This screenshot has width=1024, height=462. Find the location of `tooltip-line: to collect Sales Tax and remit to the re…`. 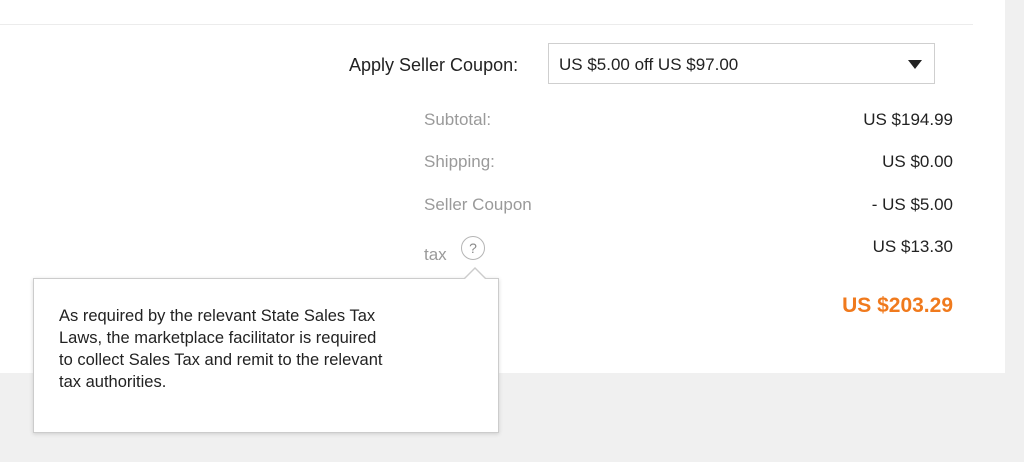

tooltip-line: to collect Sales Tax and remit to the re… is located at coordinates (221, 360).